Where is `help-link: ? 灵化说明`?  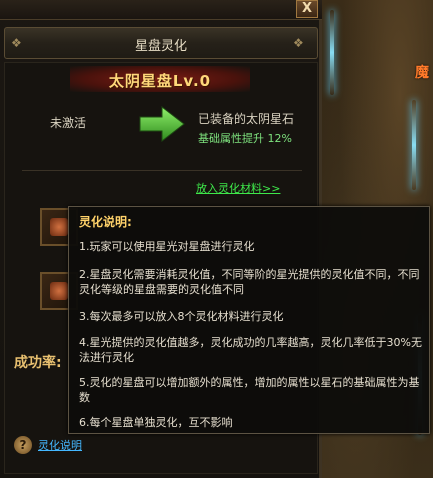 help-link: ? 灵化说明 is located at coordinates (48, 445).